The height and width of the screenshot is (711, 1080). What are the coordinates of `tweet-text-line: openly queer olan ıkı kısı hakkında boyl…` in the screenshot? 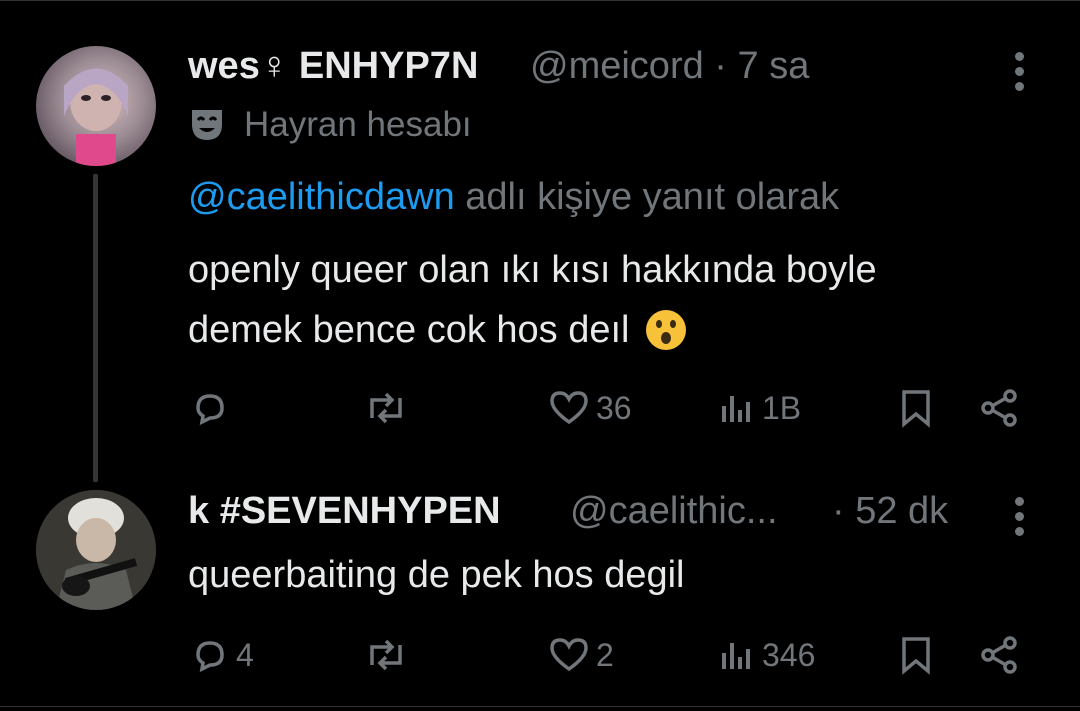 It's located at (532, 270).